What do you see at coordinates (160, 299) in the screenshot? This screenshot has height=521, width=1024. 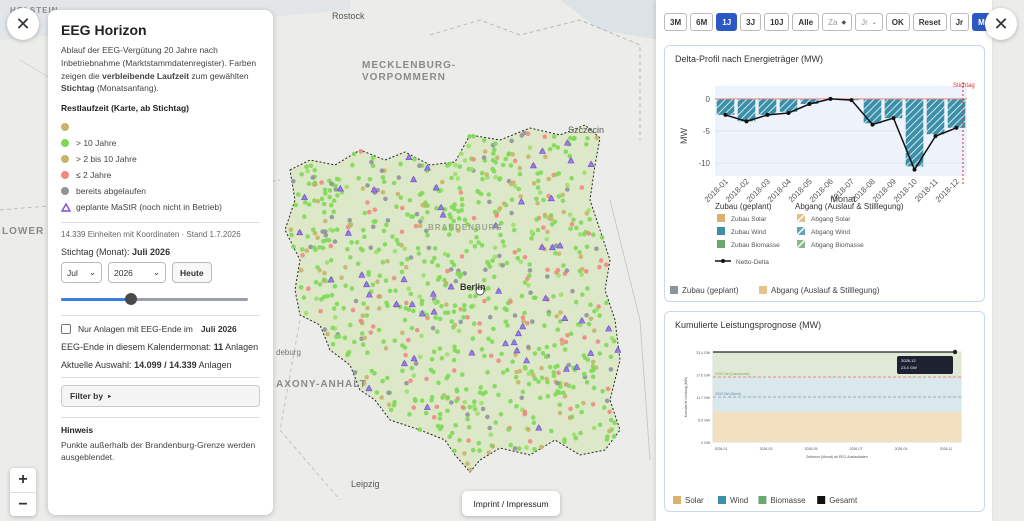 I see `date-slider` at bounding box center [160, 299].